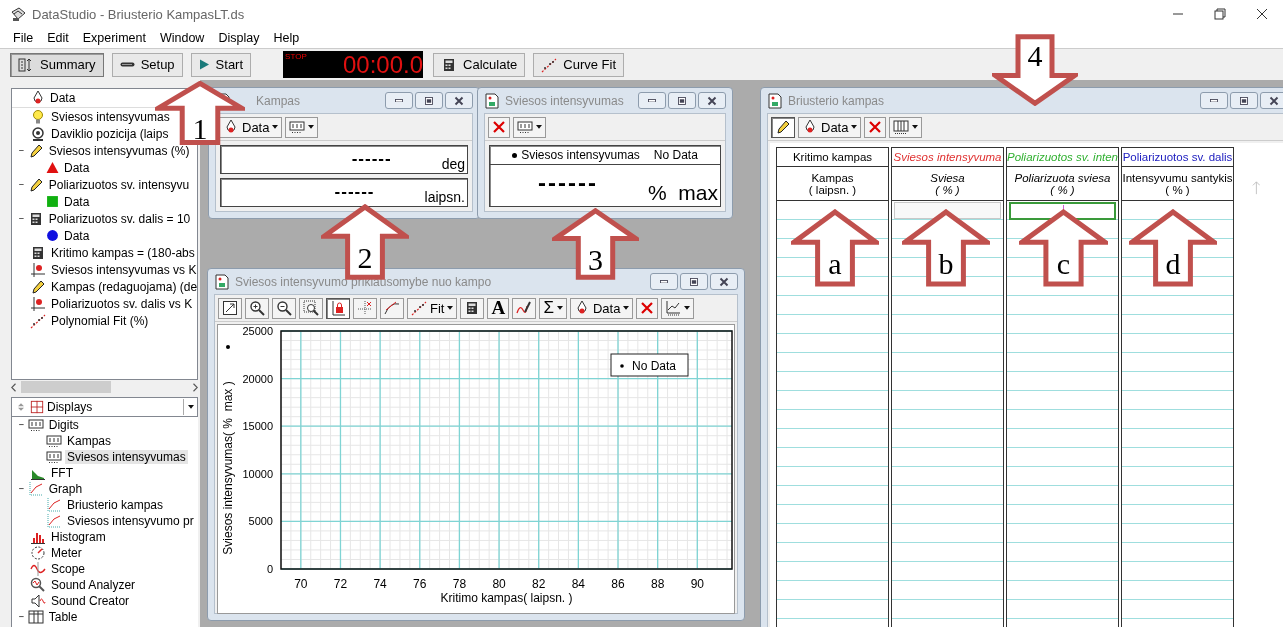 The width and height of the screenshot is (1283, 627). What do you see at coordinates (93, 585) in the screenshot?
I see `tree-item: Sound Analyzer` at bounding box center [93, 585].